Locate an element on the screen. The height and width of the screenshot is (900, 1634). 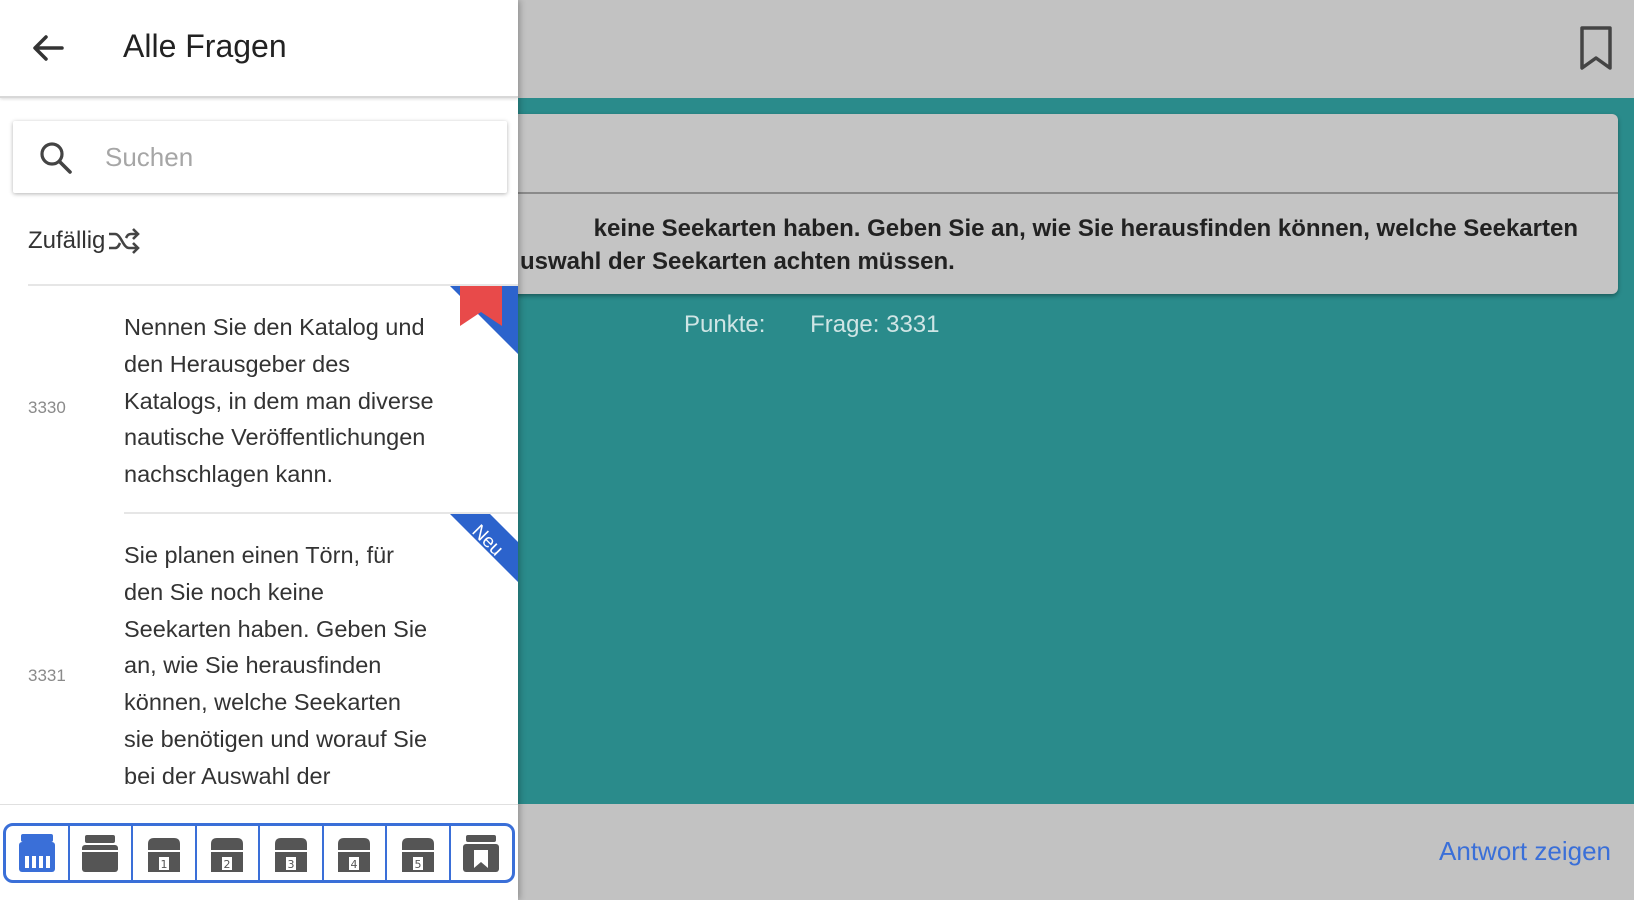
box-number: 3 is located at coordinates (290, 864).